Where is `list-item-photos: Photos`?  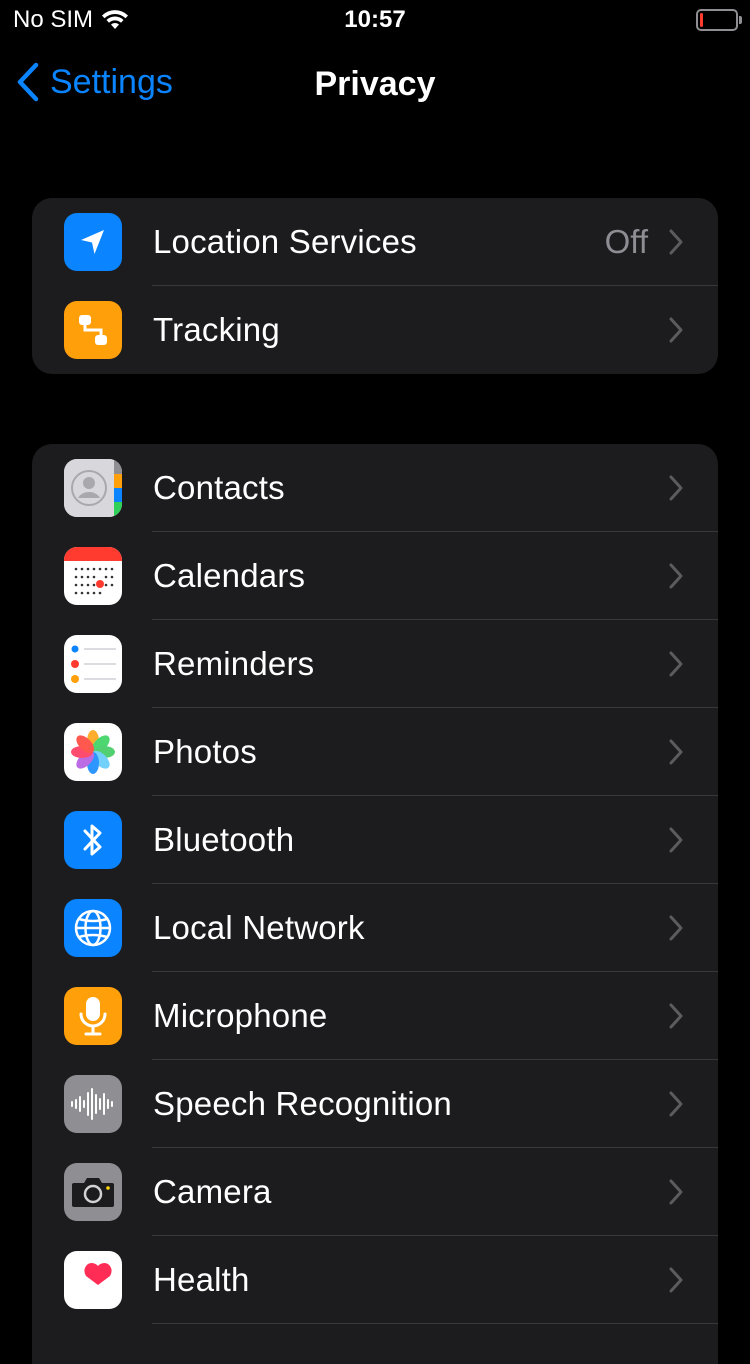
list-item-photos: Photos is located at coordinates (375, 752).